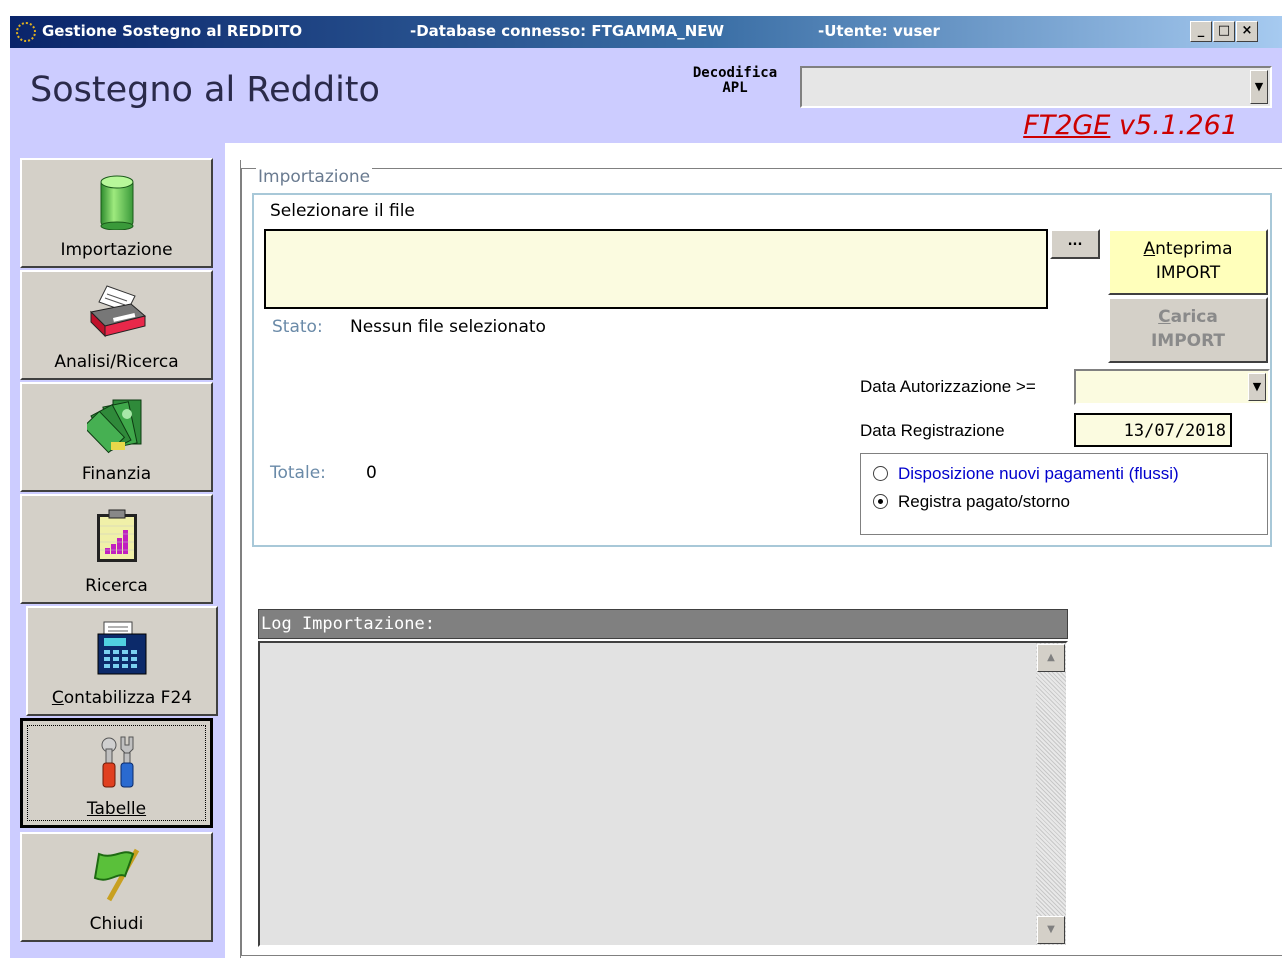 The height and width of the screenshot is (958, 1282). I want to click on log-scrollbar: ▲ ▼, so click(1051, 794).